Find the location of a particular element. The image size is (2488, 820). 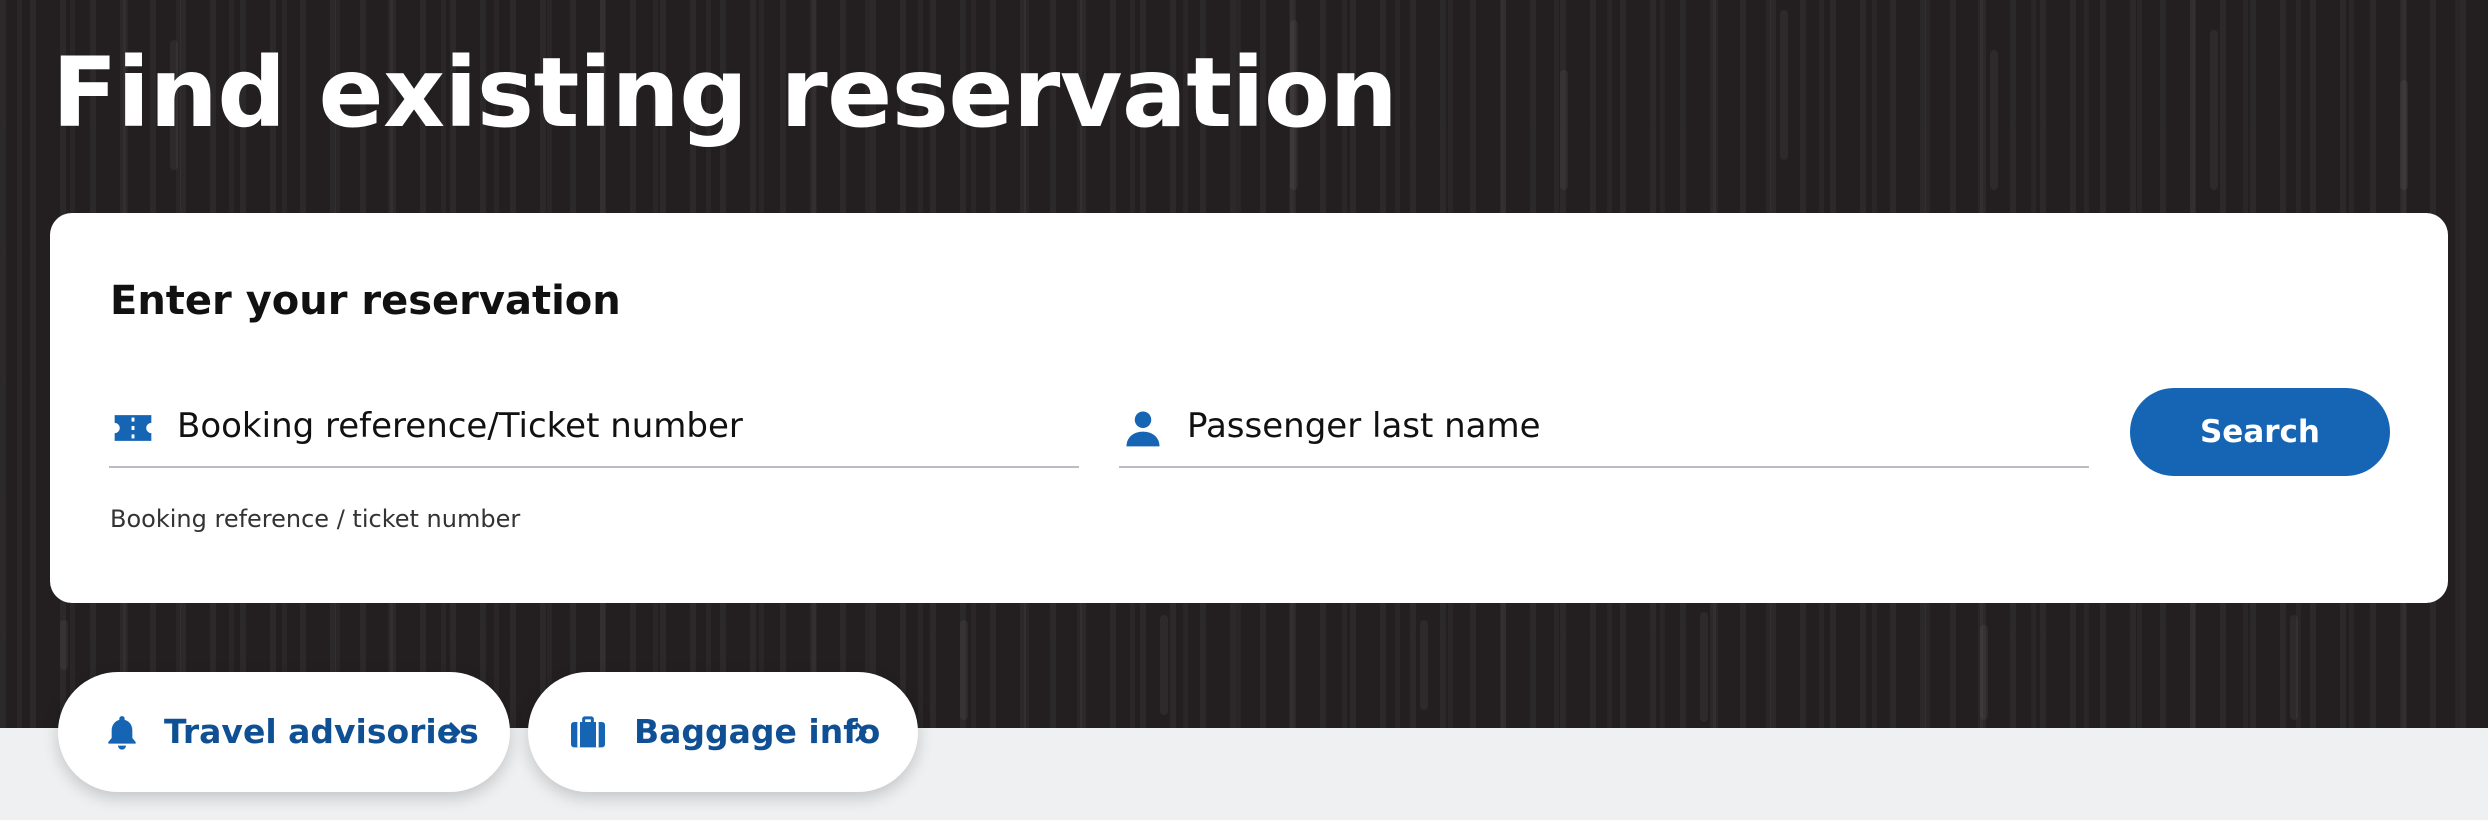

travel-advisories-link: Travel advisories is located at coordinates (284, 732).